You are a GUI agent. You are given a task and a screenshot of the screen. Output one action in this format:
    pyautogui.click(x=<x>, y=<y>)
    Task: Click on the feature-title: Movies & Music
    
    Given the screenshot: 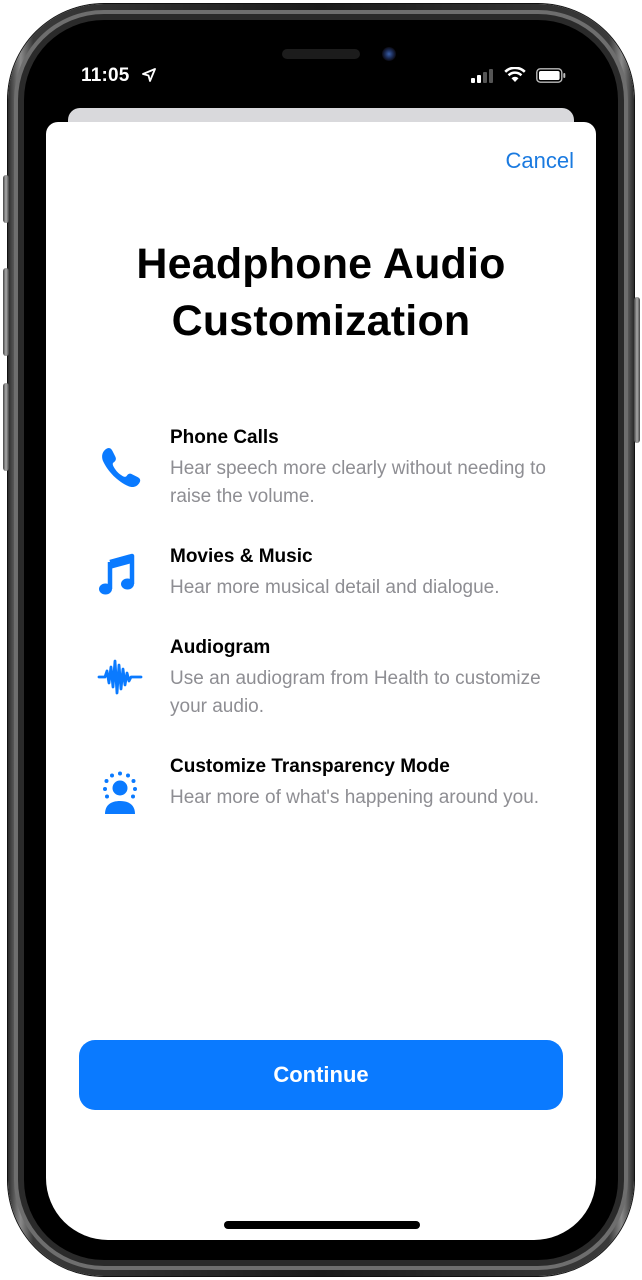 What is the action you would take?
    pyautogui.click(x=241, y=556)
    